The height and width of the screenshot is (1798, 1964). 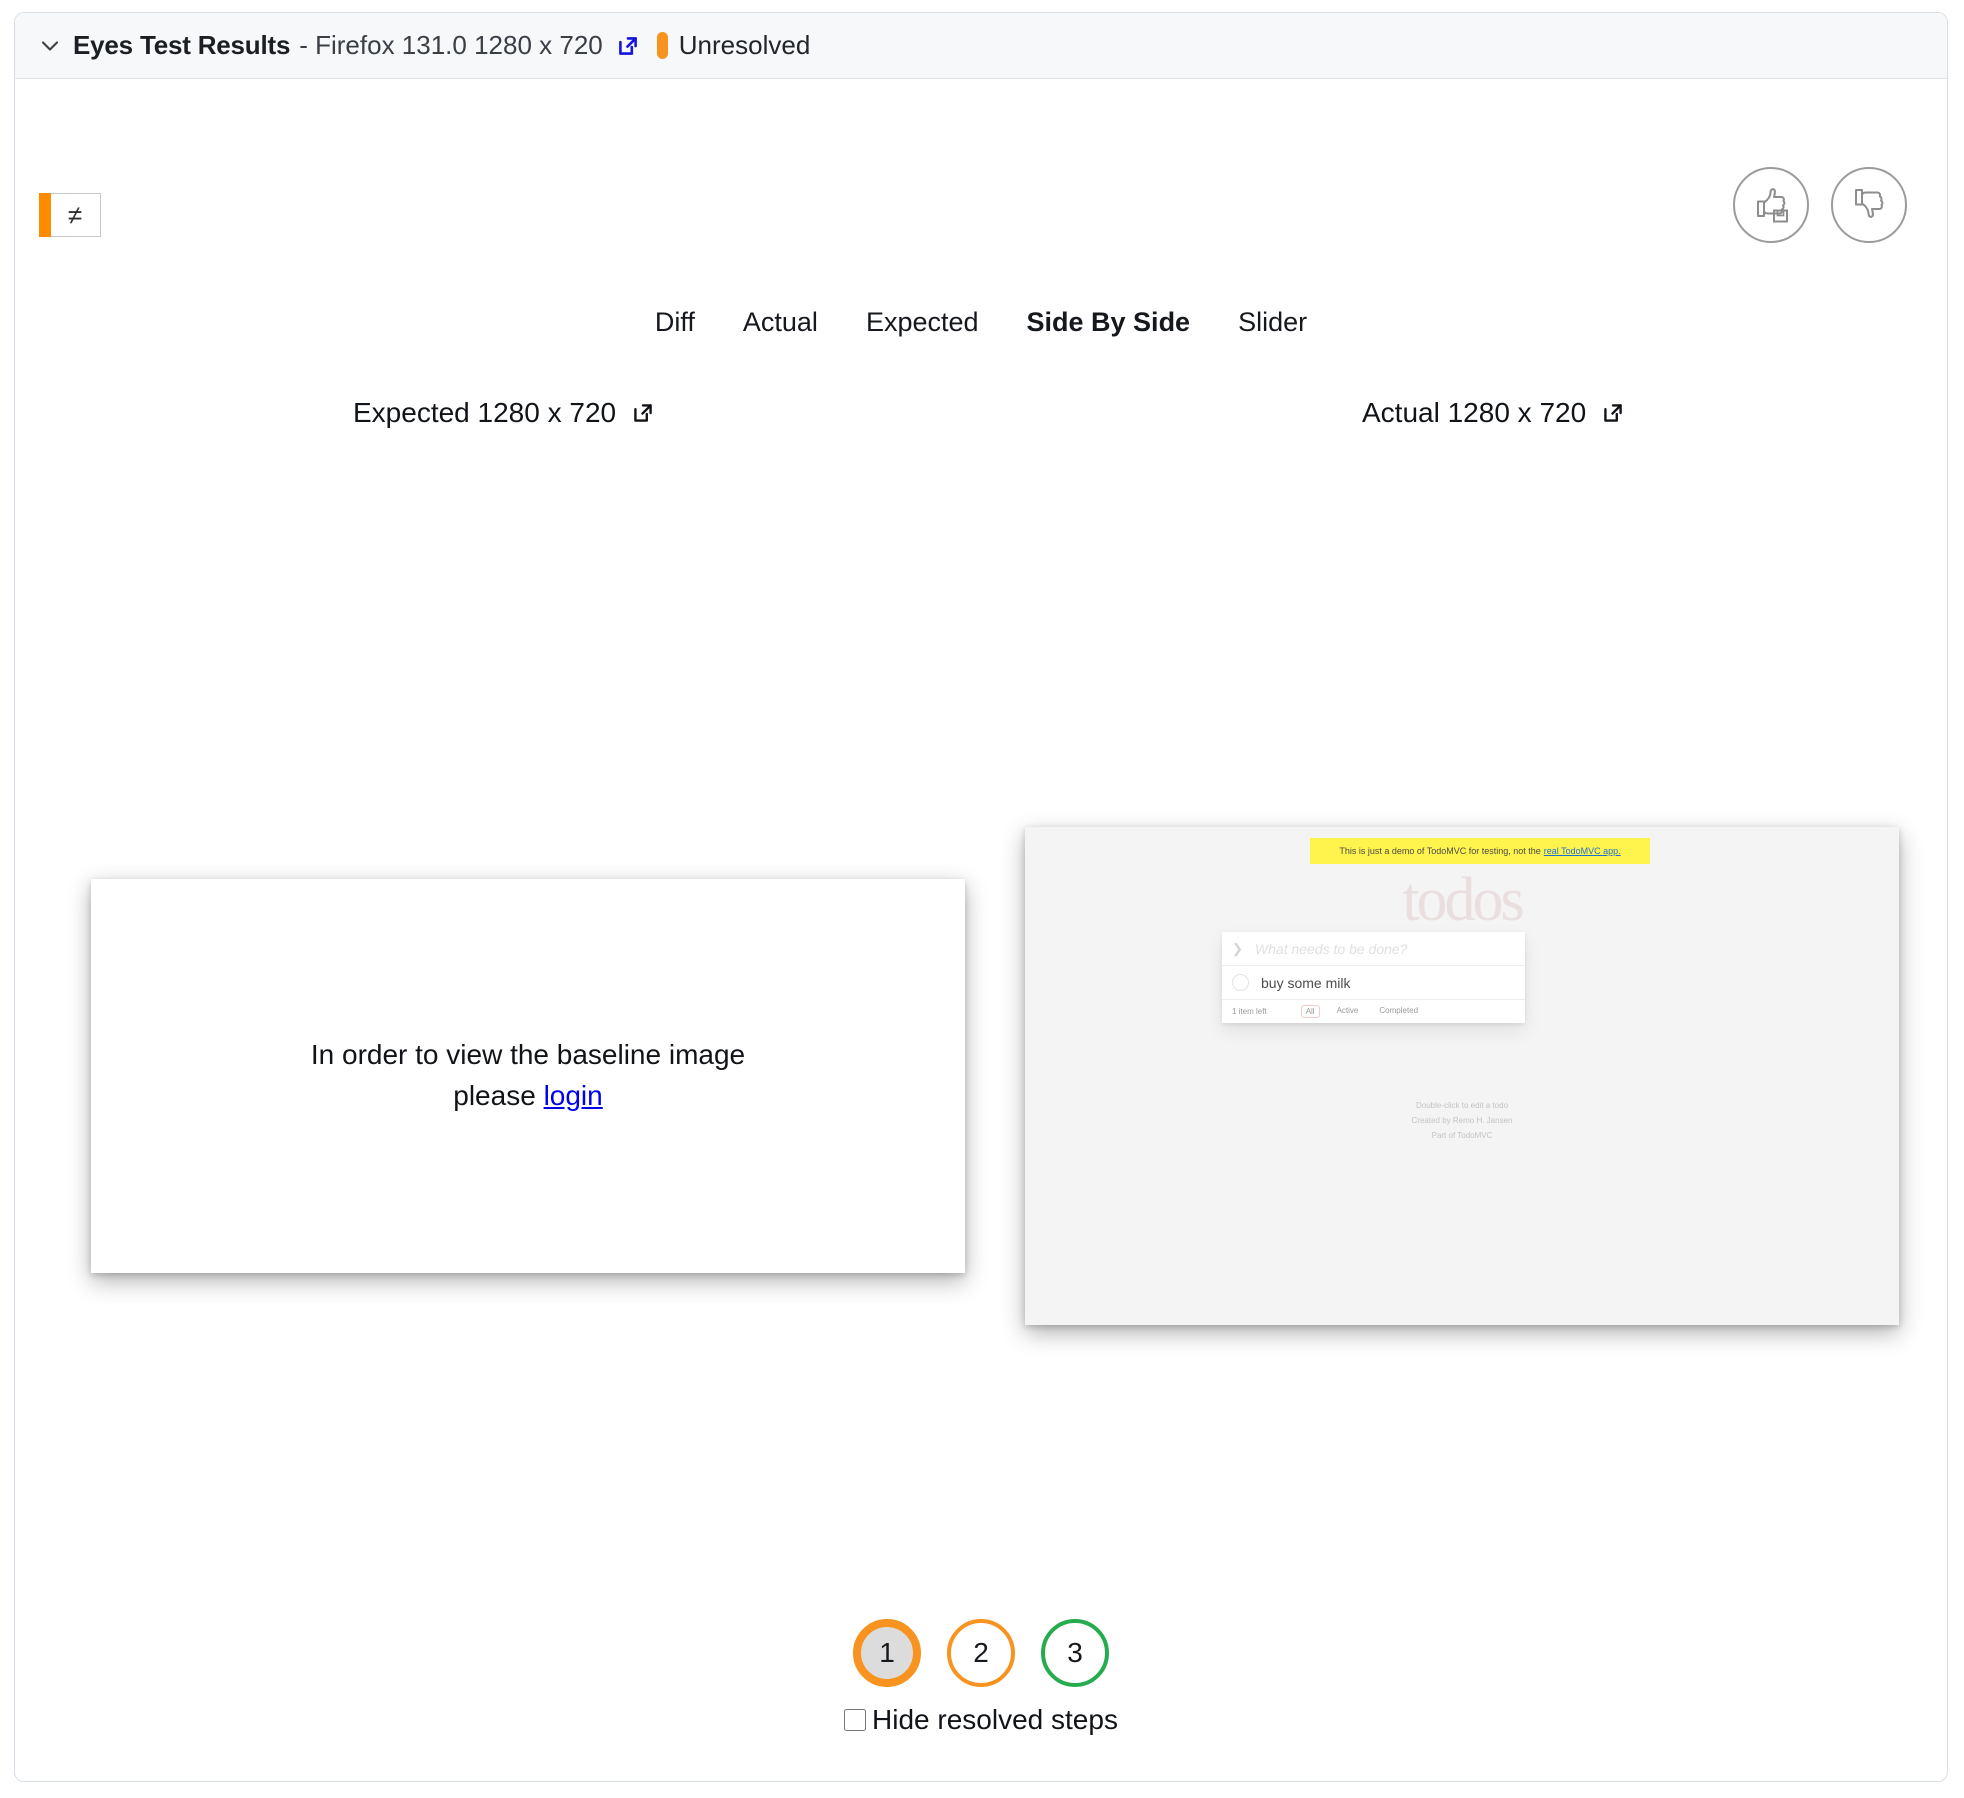 I want to click on view-mode-tabs: Diff Actual Expected Side By Side Slider, so click(x=981, y=322).